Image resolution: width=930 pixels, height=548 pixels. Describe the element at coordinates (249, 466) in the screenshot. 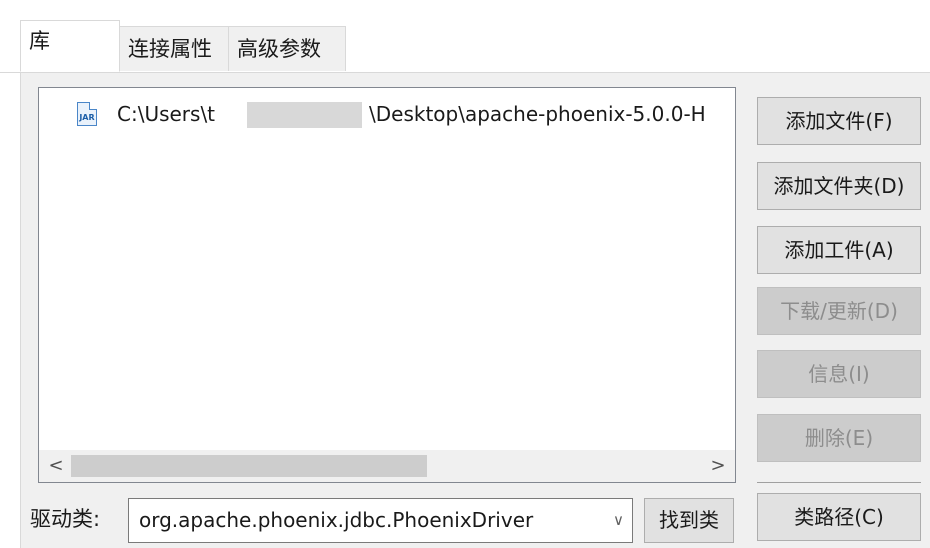

I see `scrollbar-thumb` at that location.